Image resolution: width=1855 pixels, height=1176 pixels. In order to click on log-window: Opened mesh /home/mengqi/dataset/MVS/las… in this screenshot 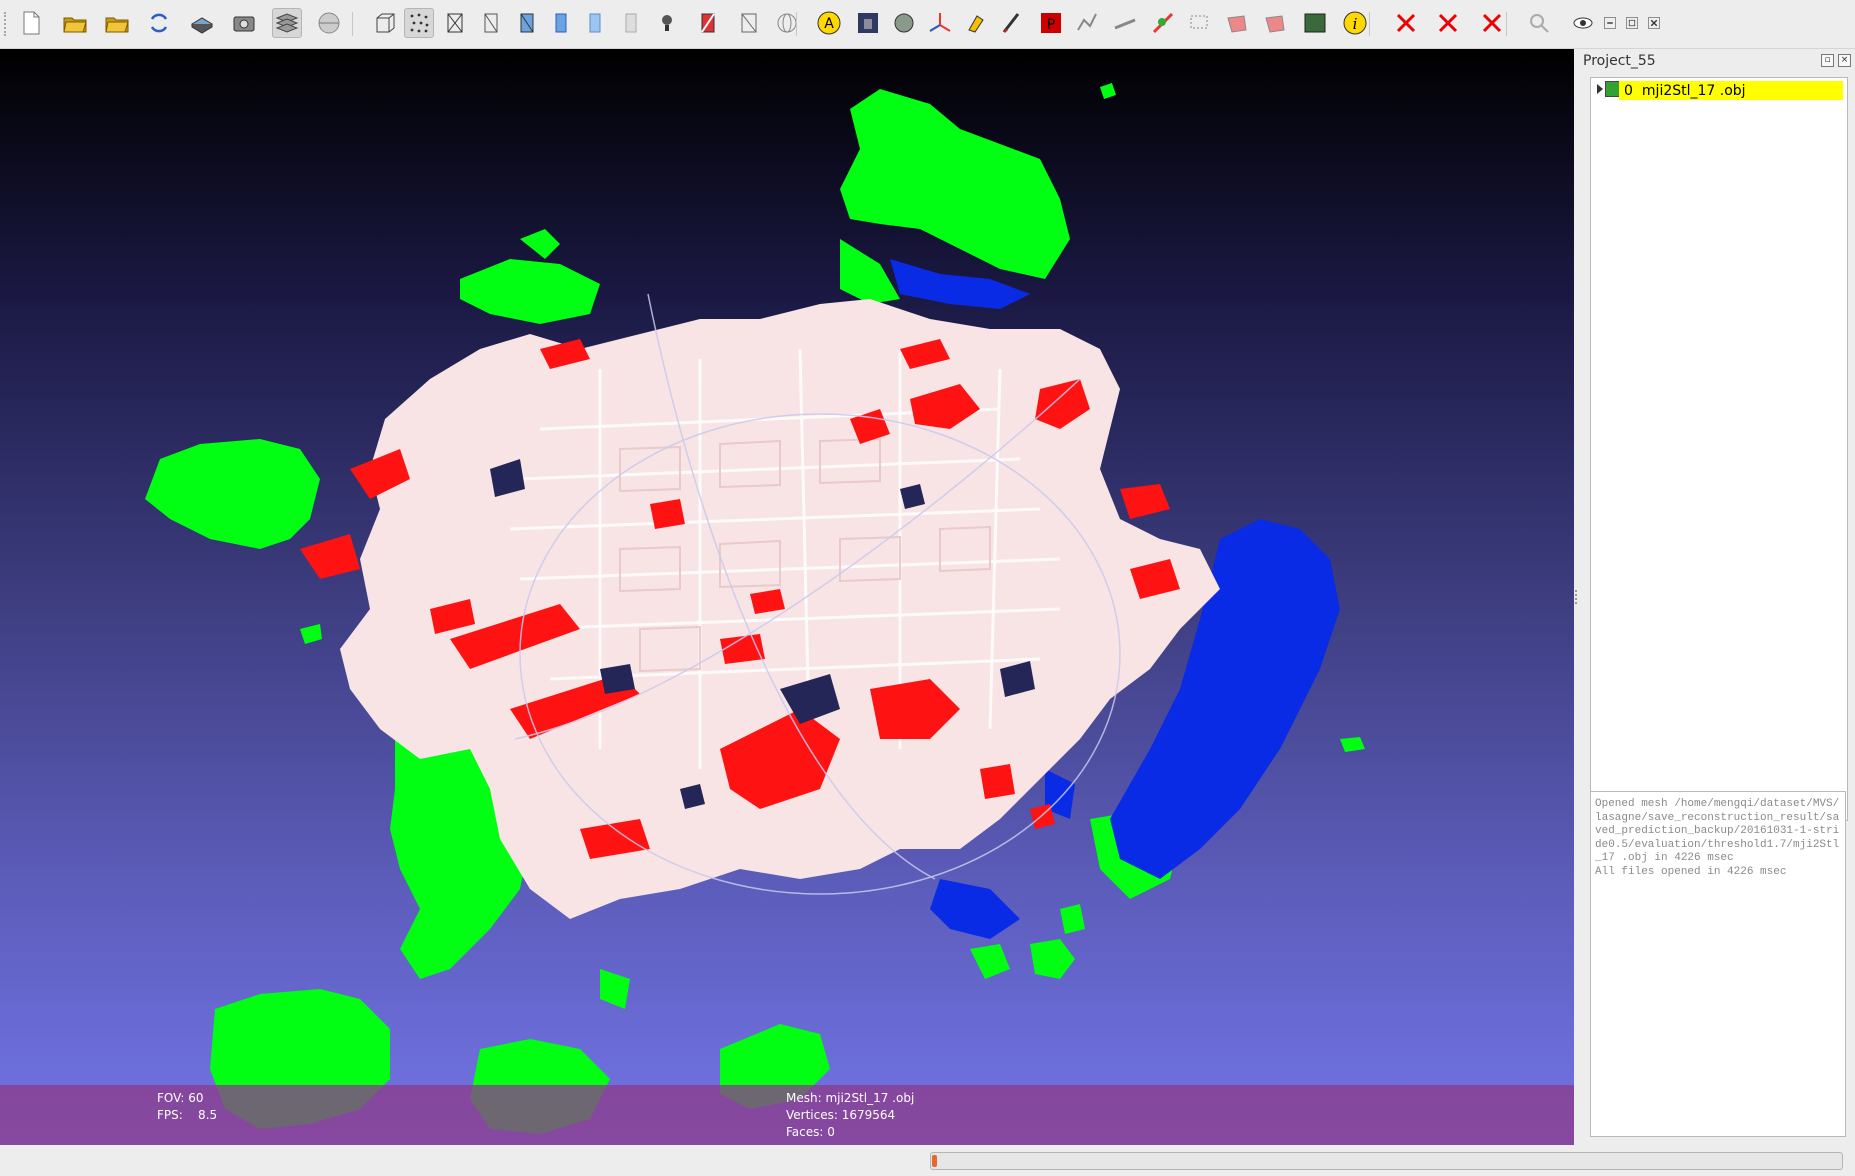, I will do `click(1718, 964)`.